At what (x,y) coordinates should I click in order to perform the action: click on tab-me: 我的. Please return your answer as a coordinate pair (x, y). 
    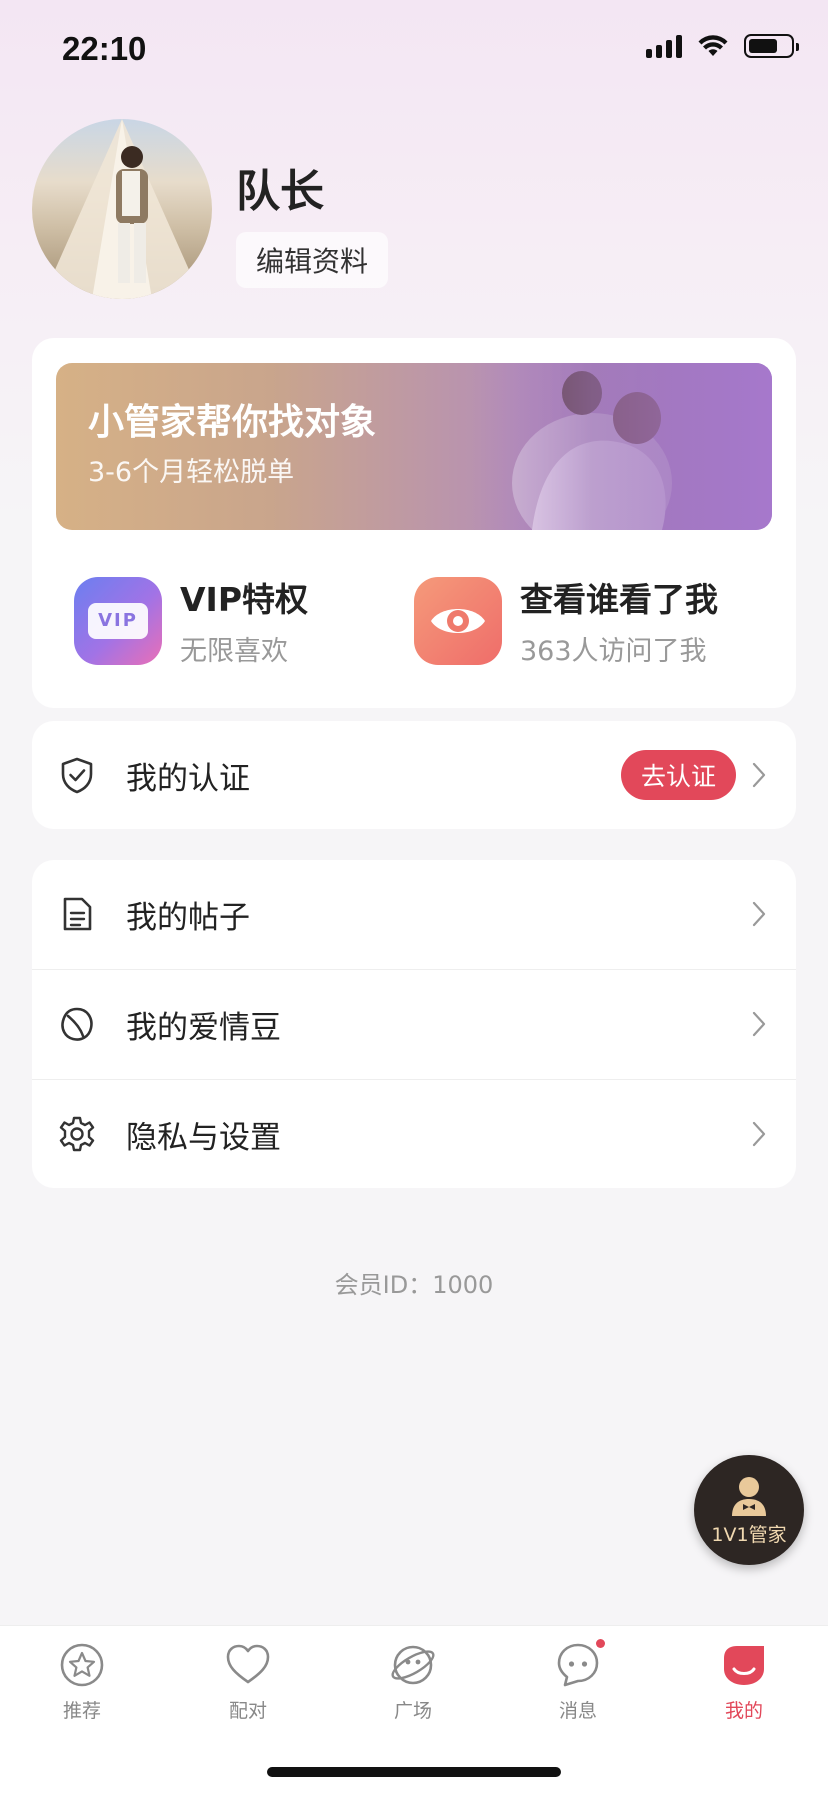
    Looking at the image, I should click on (744, 1682).